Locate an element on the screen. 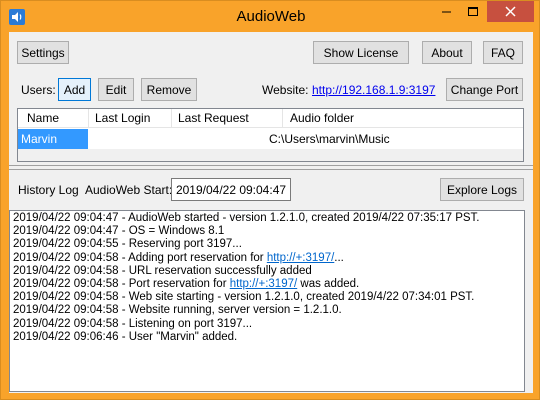  explore-logs-button: Explore Logs is located at coordinates (482, 189).